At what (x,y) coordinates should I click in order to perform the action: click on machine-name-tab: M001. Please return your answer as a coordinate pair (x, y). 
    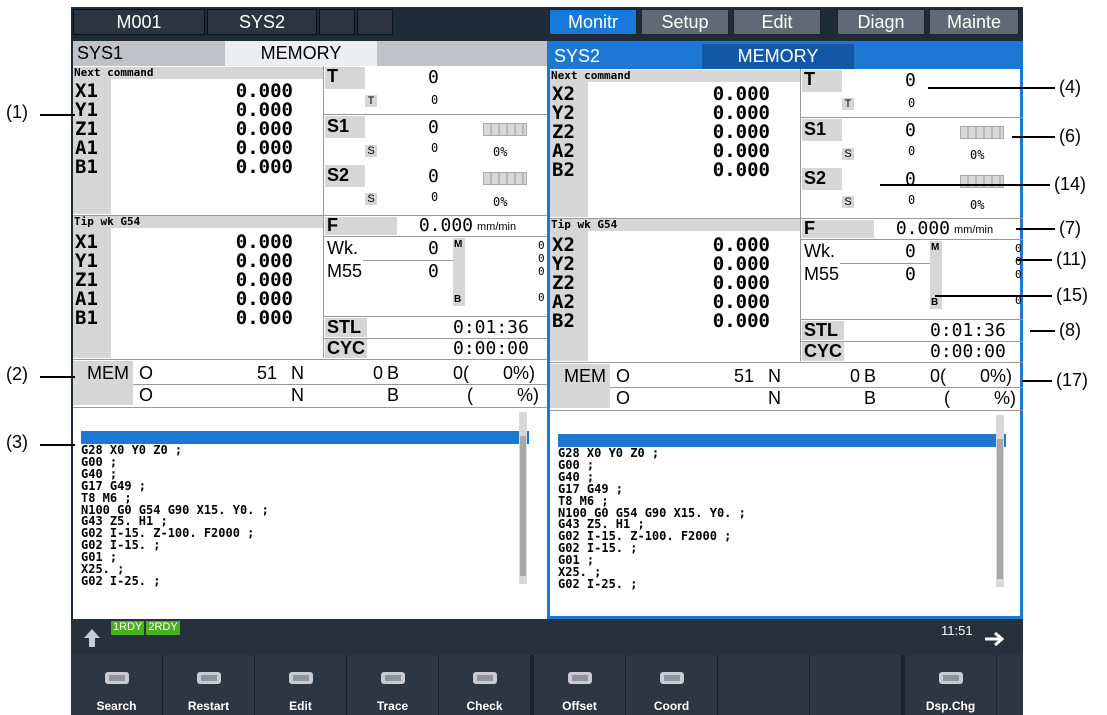
    Looking at the image, I should click on (139, 22).